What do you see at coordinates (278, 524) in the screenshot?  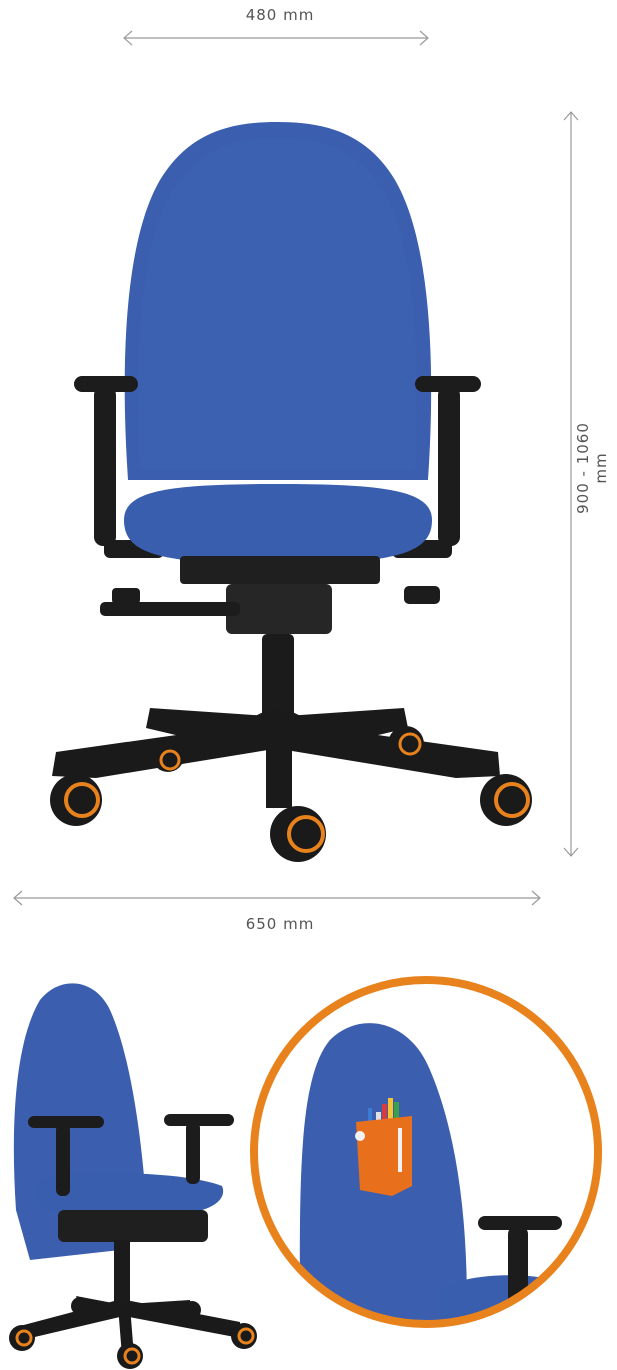 I see `seat-cushion` at bounding box center [278, 524].